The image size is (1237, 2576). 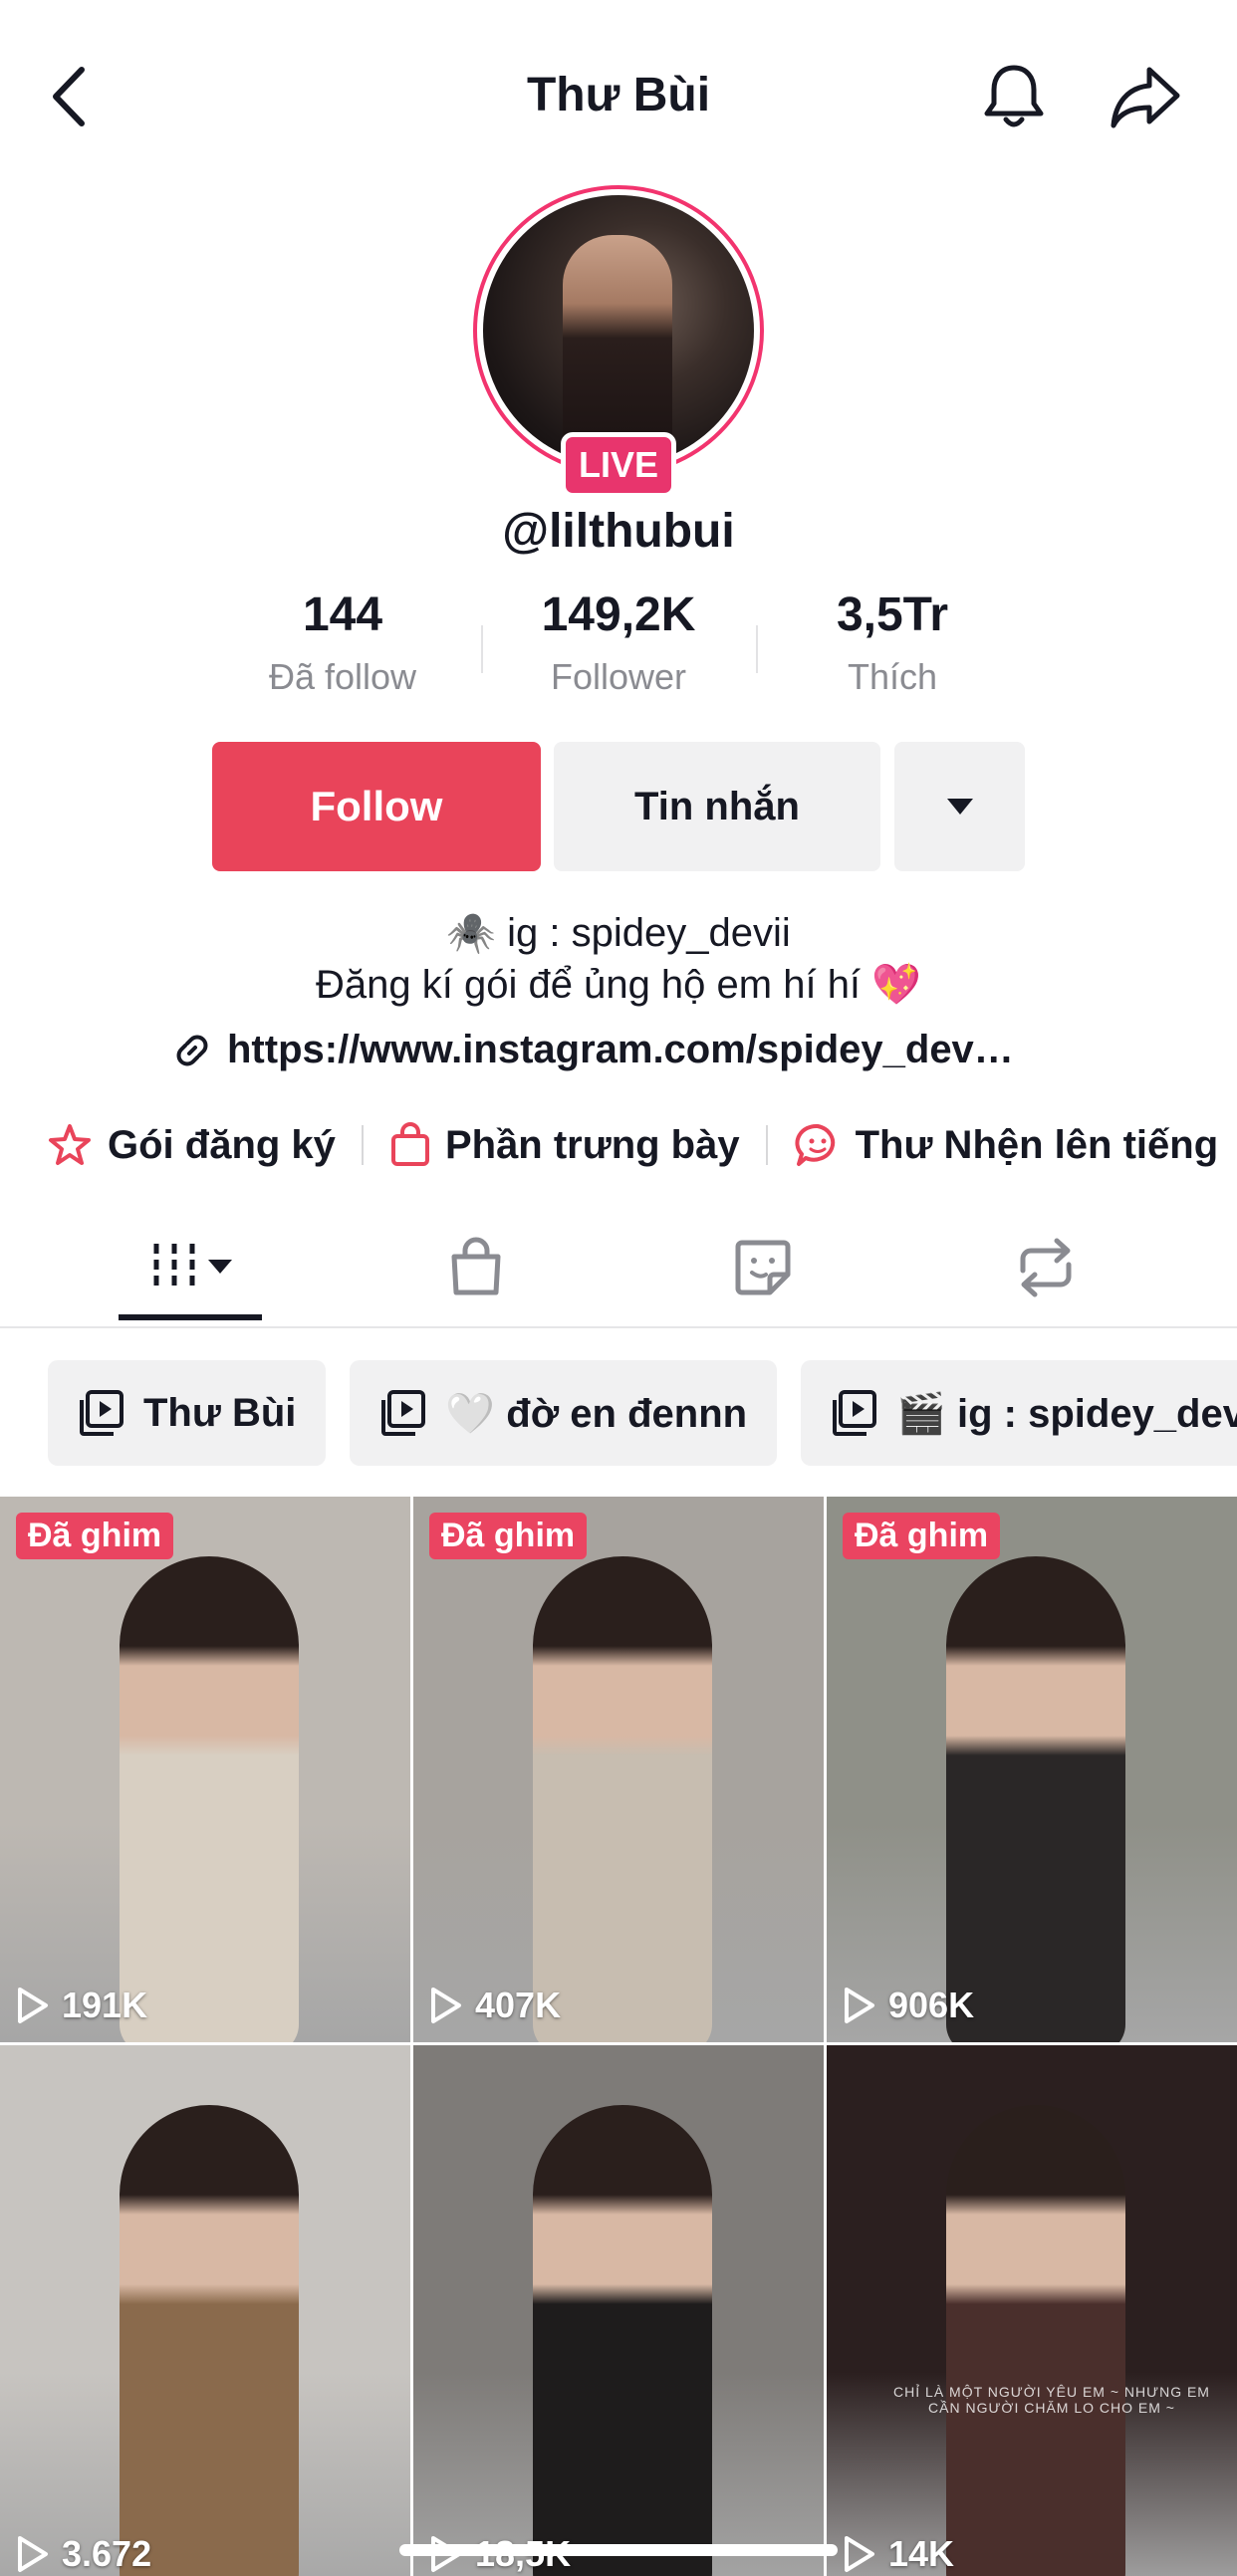 What do you see at coordinates (618, 933) in the screenshot?
I see `bio-line-1: 🕷️ ig : spidey_devii` at bounding box center [618, 933].